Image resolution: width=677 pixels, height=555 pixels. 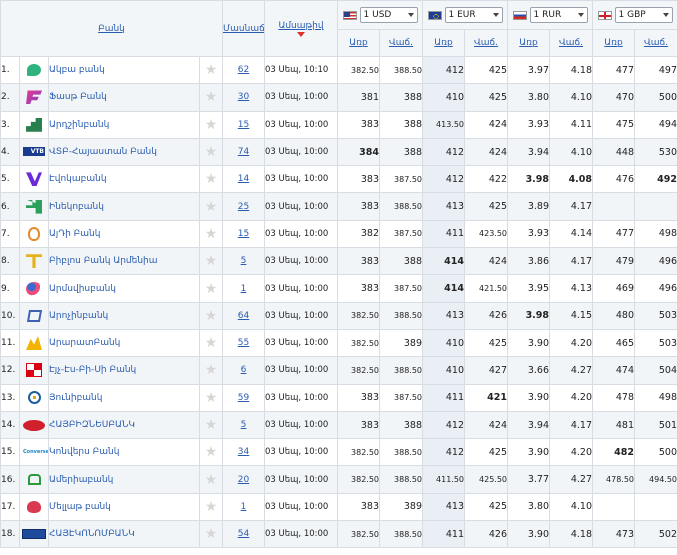 I want to click on bank-logo-cell: ConverseBank, so click(x=34, y=452).